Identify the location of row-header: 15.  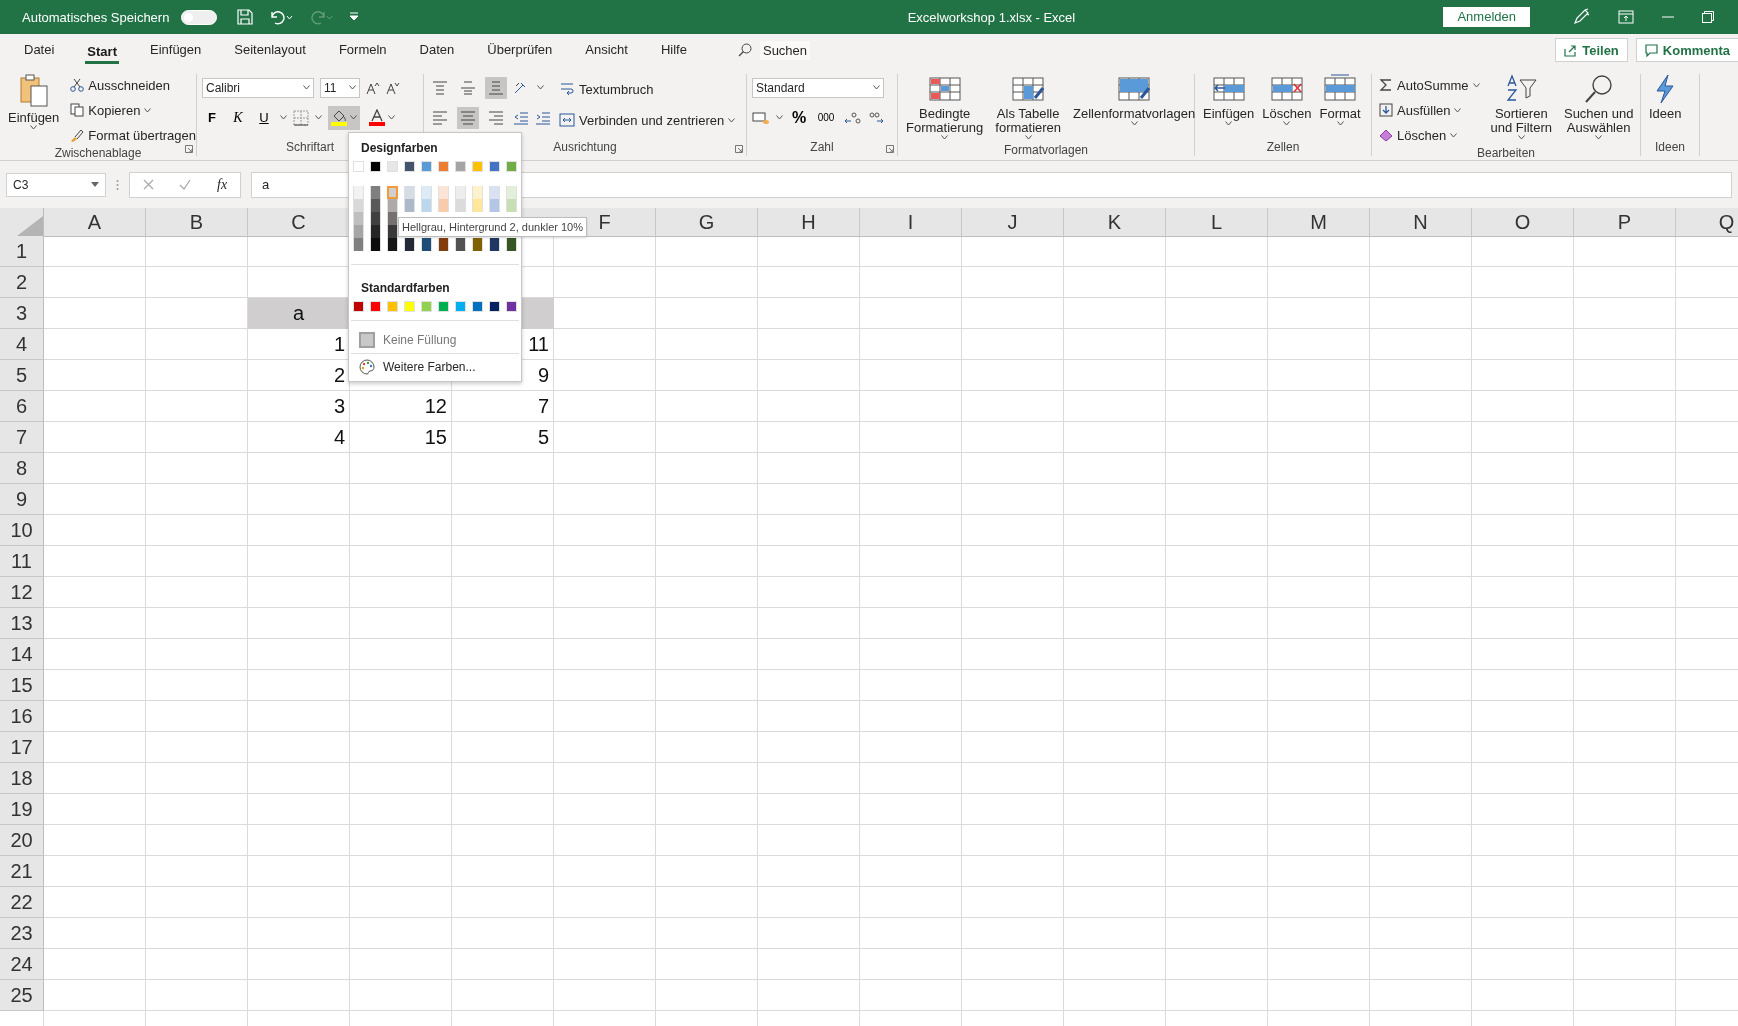
(22, 685).